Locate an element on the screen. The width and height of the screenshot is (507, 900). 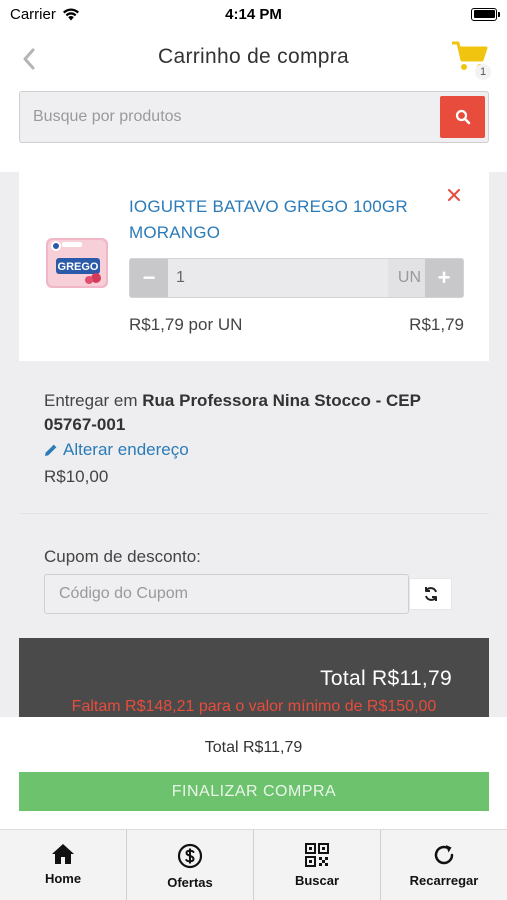
delivery-prefix: Entregar em is located at coordinates (93, 400).